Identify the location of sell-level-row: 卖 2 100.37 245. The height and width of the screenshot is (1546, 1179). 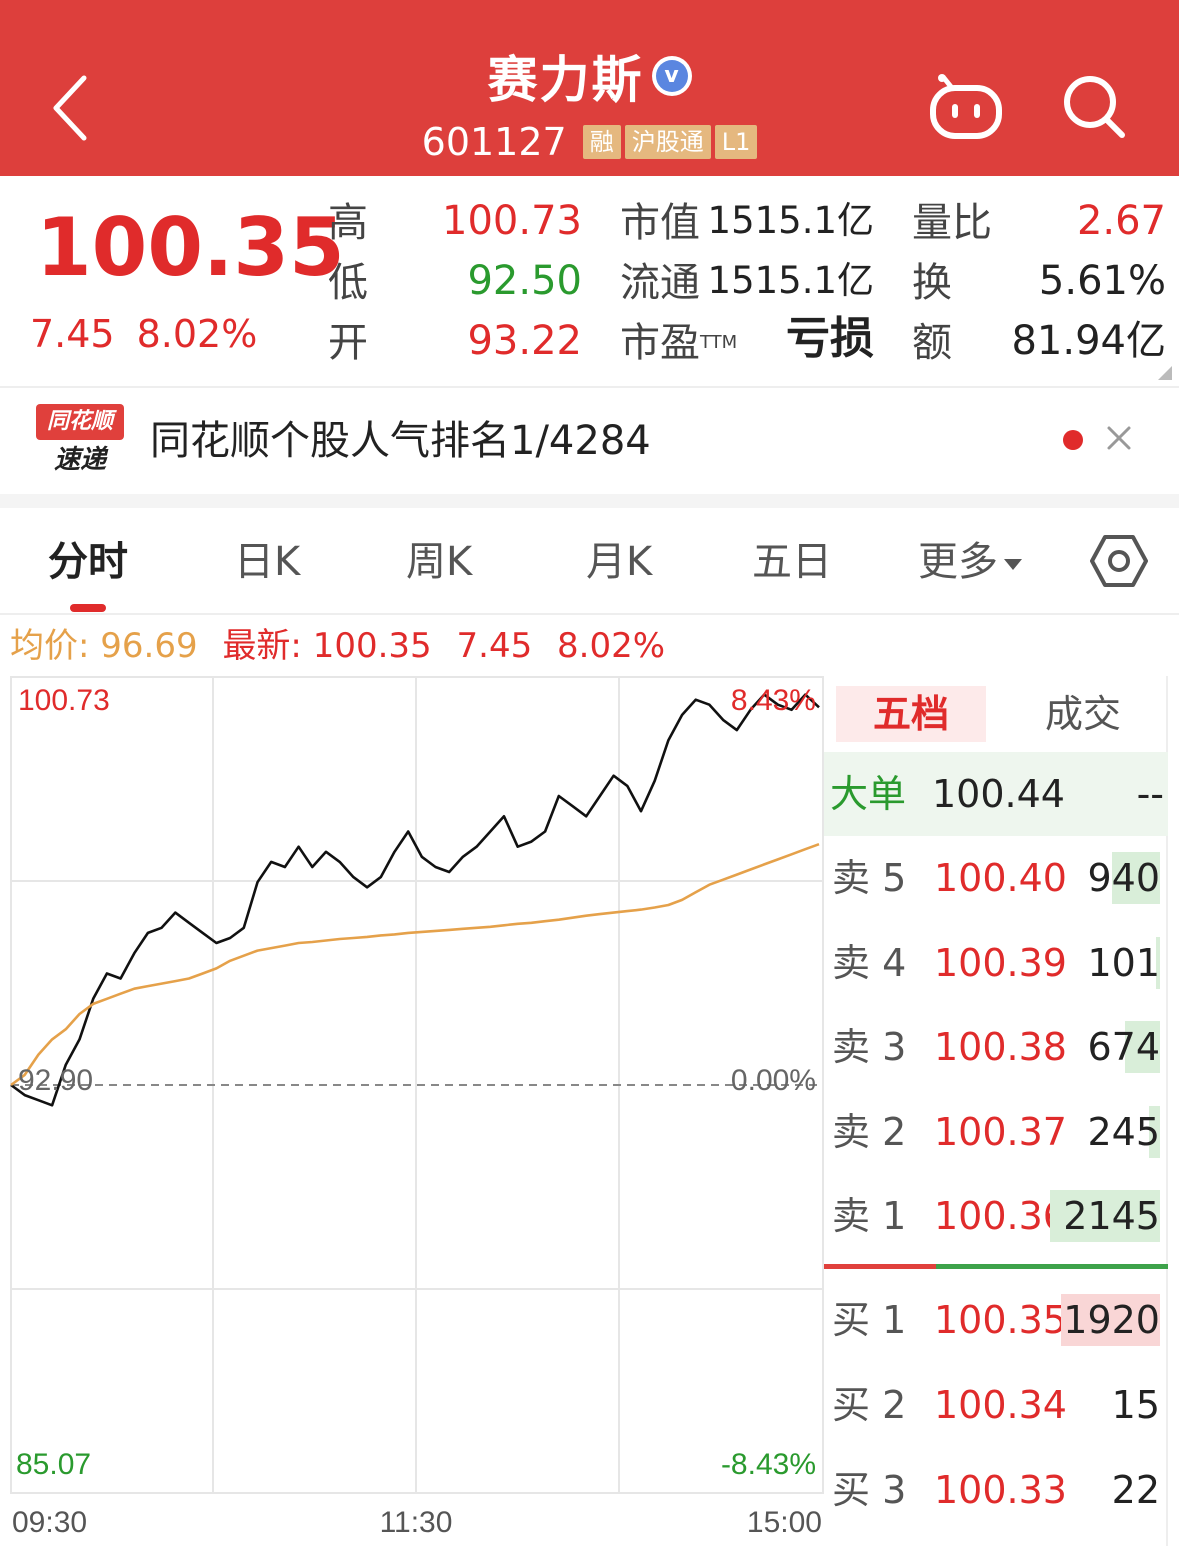
(995, 1132).